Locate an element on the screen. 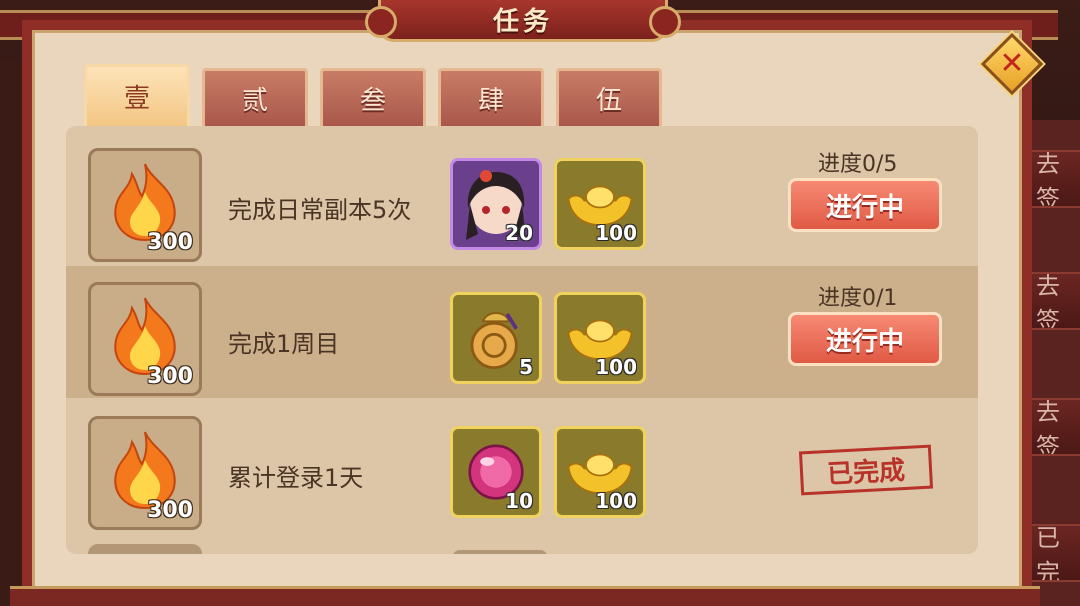  close-icon: ✕ is located at coordinates (1012, 63).